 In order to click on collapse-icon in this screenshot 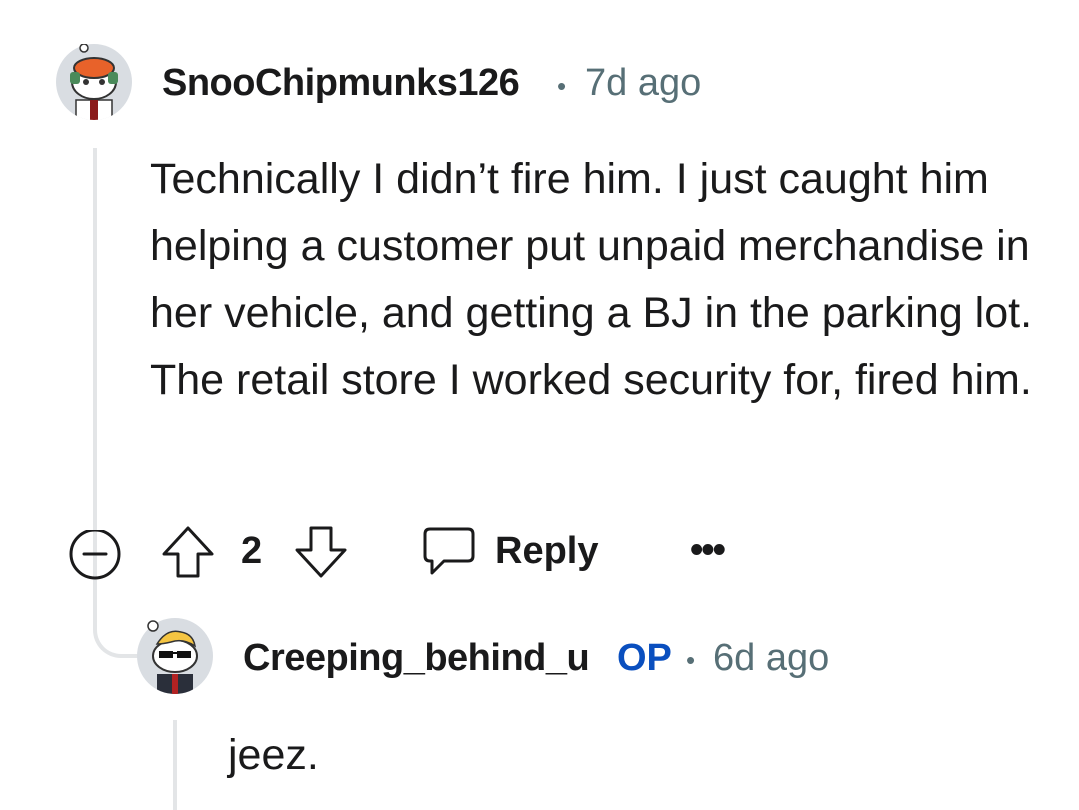, I will do `click(95, 555)`.